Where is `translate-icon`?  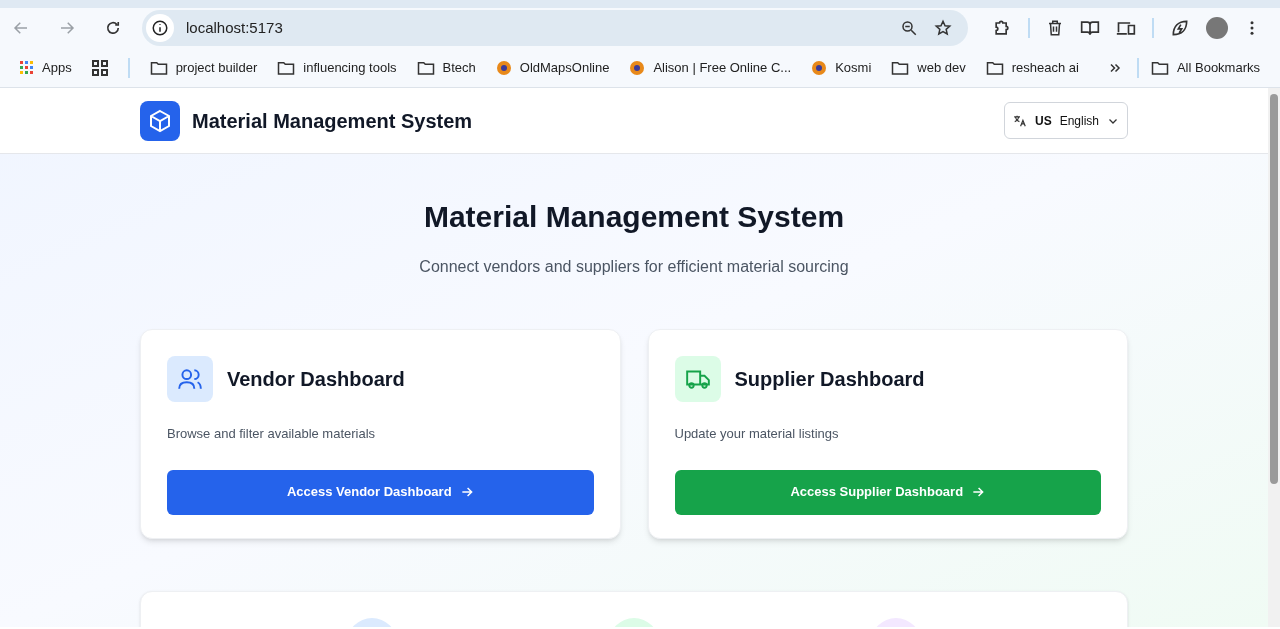 translate-icon is located at coordinates (1020, 120).